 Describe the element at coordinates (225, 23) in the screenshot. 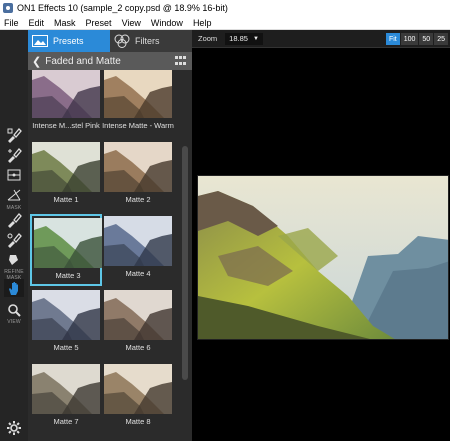

I see `menu-bar: File Edit Mask Preset View Window Help` at that location.